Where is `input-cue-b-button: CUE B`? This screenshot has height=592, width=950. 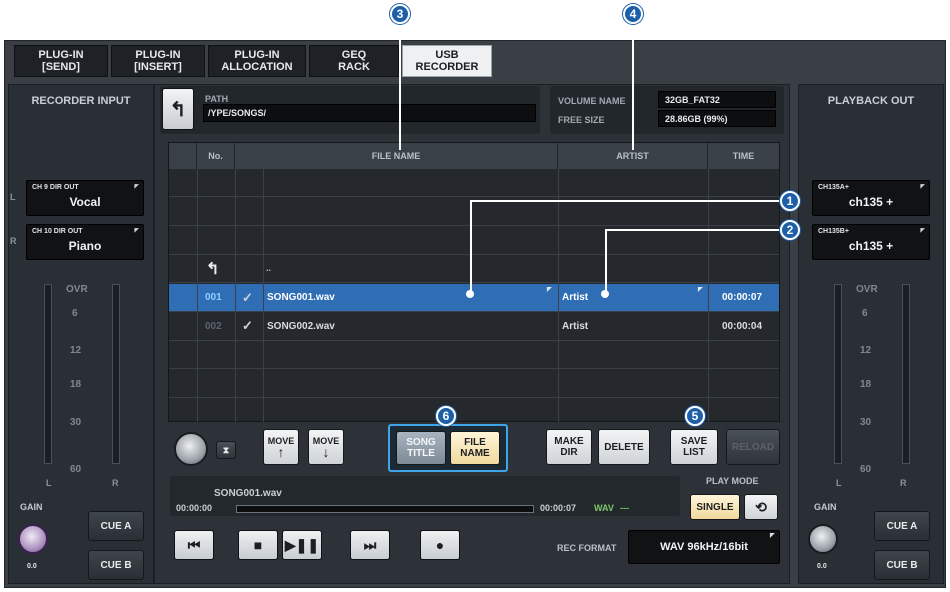
input-cue-b-button: CUE B is located at coordinates (116, 565).